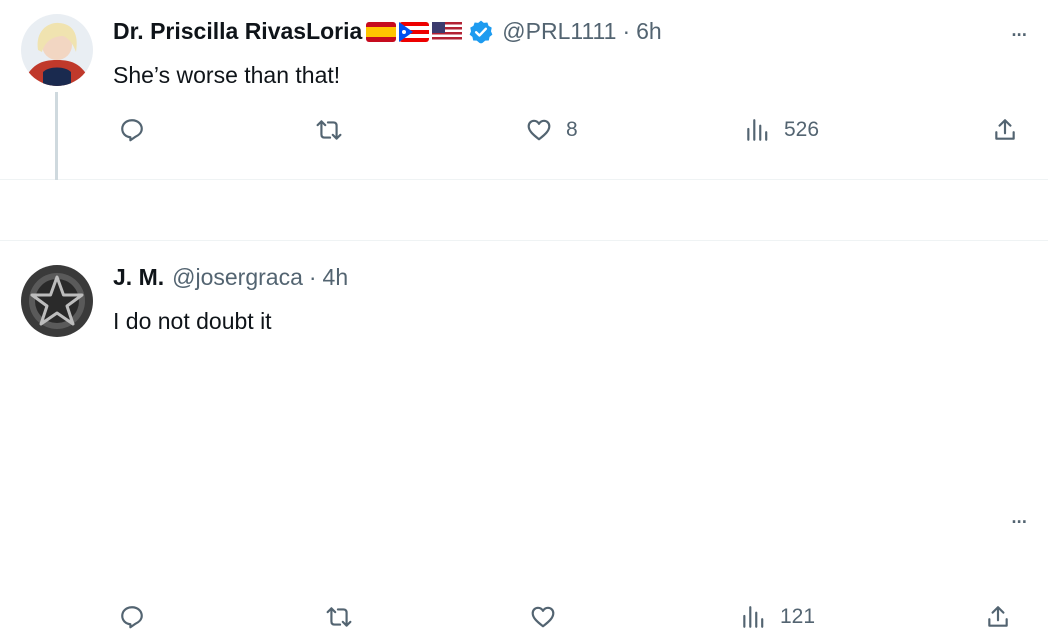 The height and width of the screenshot is (637, 1048). I want to click on views-button: 121, so click(777, 617).